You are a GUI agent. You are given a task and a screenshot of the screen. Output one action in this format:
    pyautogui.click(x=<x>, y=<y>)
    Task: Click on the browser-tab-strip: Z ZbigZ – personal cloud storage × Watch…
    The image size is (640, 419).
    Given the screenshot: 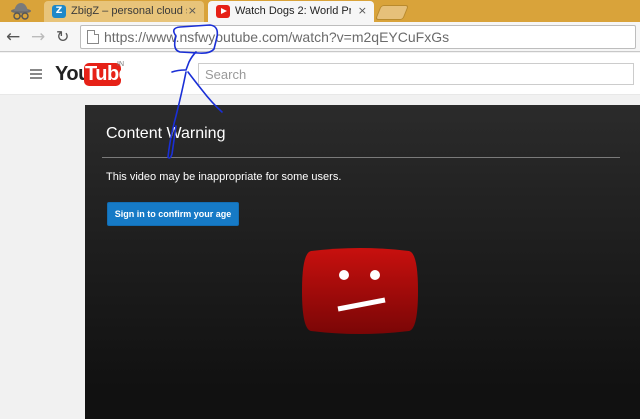 What is the action you would take?
    pyautogui.click(x=320, y=11)
    